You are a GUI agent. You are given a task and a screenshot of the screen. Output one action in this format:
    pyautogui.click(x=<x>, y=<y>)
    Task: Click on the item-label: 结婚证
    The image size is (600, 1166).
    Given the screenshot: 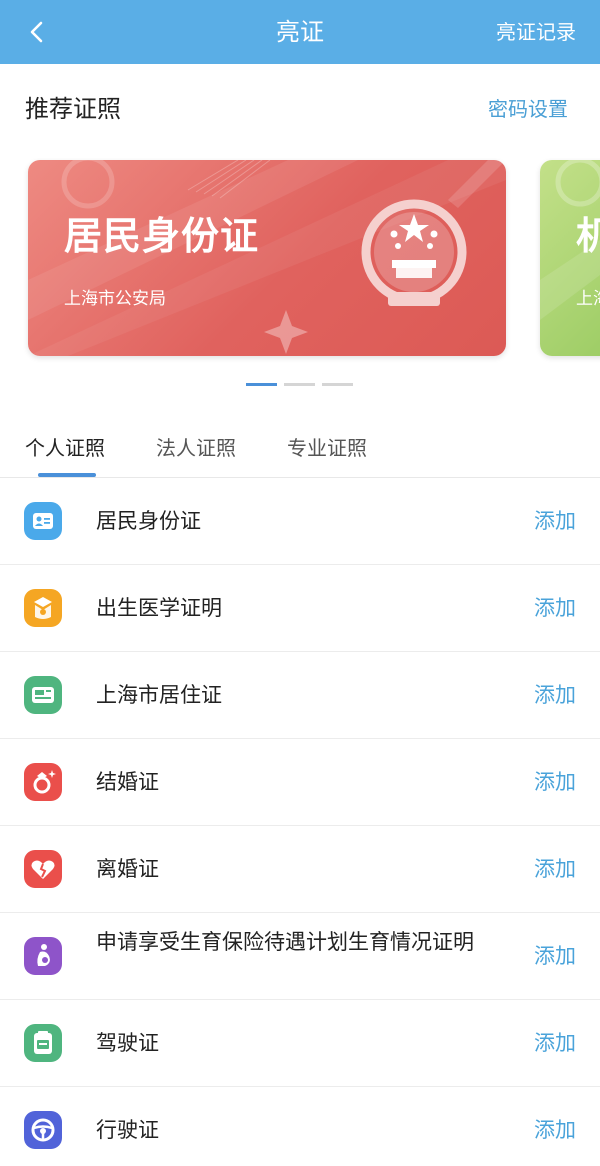 What is the action you would take?
    pyautogui.click(x=127, y=782)
    